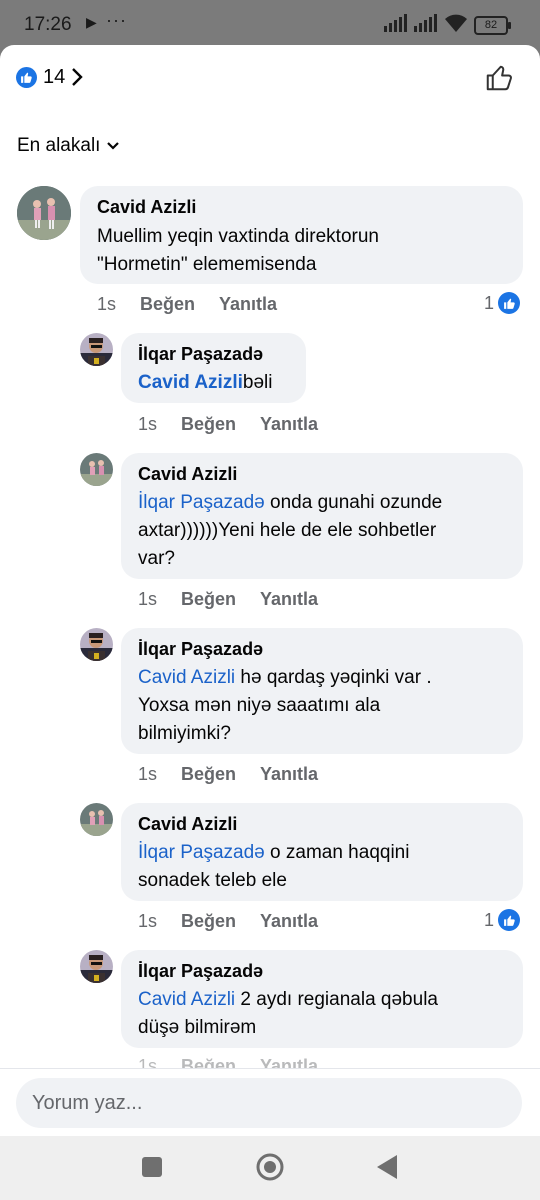 This screenshot has width=540, height=1200. Describe the element at coordinates (238, 236) in the screenshot. I see `comment-text: Muellim yeqin vaxtinda direktorun` at that location.